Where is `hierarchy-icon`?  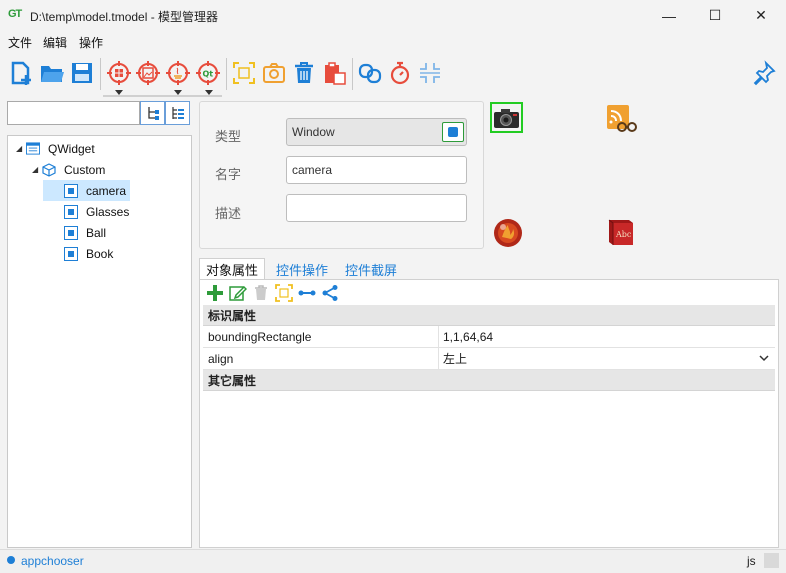
hierarchy-icon is located at coordinates (153, 113).